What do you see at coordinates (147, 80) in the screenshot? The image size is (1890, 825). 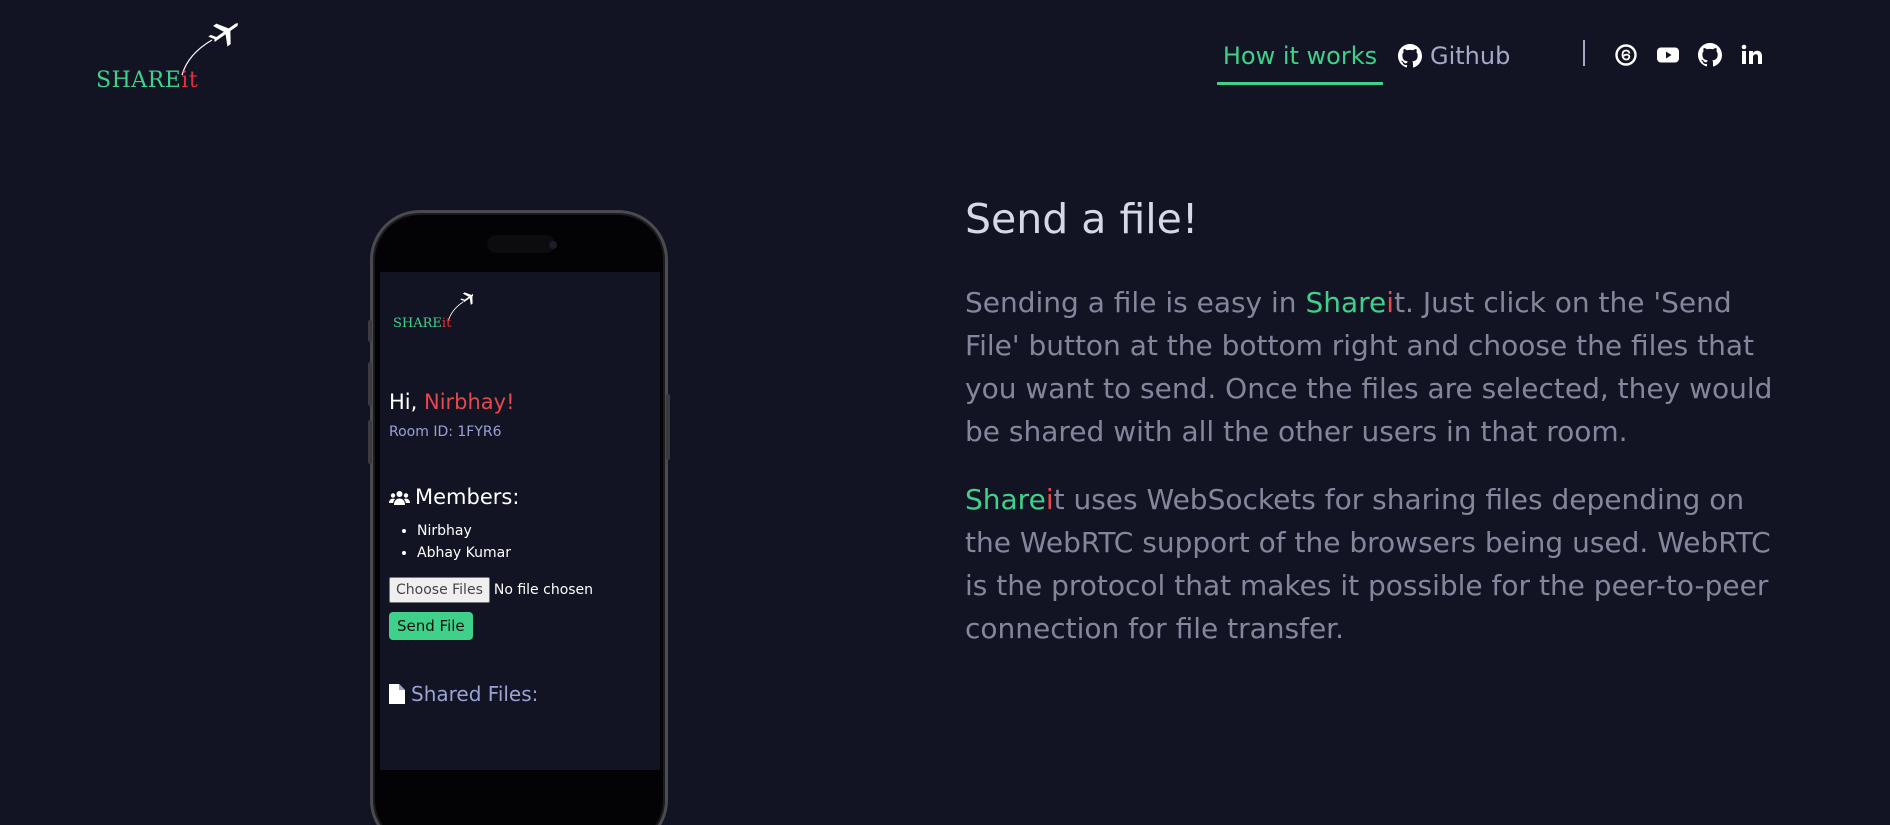 I see `logo-text: SHAREit` at bounding box center [147, 80].